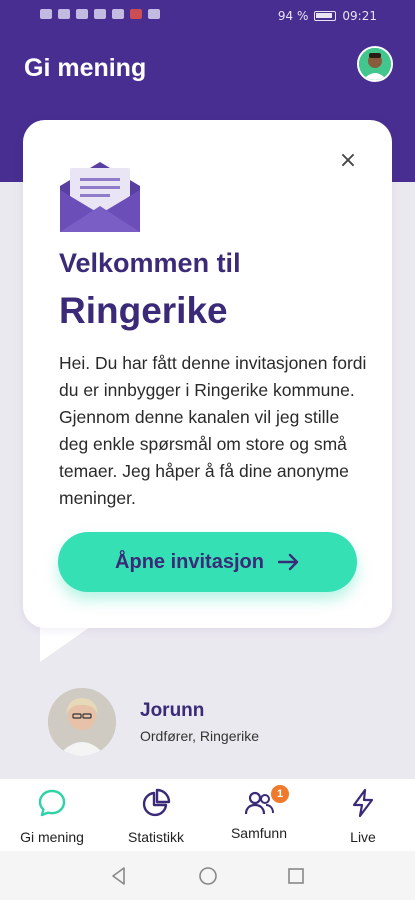  What do you see at coordinates (156, 802) in the screenshot?
I see `pie-chart-icon` at bounding box center [156, 802].